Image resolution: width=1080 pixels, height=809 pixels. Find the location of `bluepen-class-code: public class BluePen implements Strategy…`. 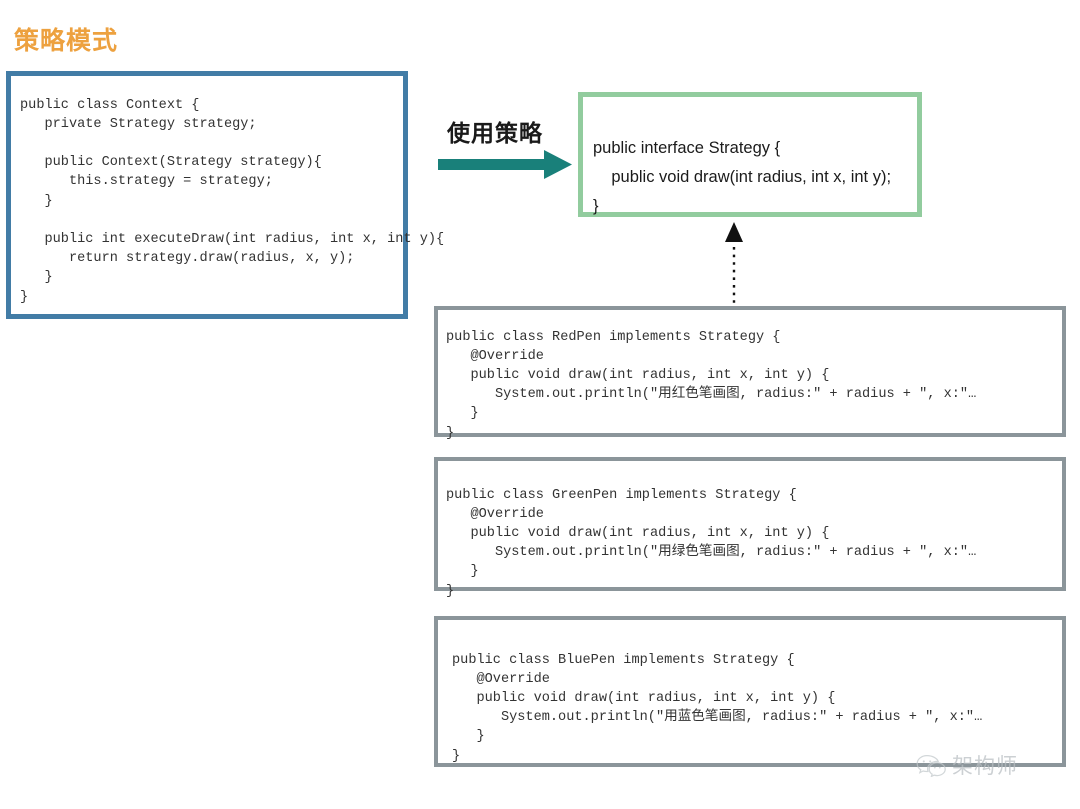

bluepen-class-code: public class BluePen implements Strategy… is located at coordinates (717, 708).